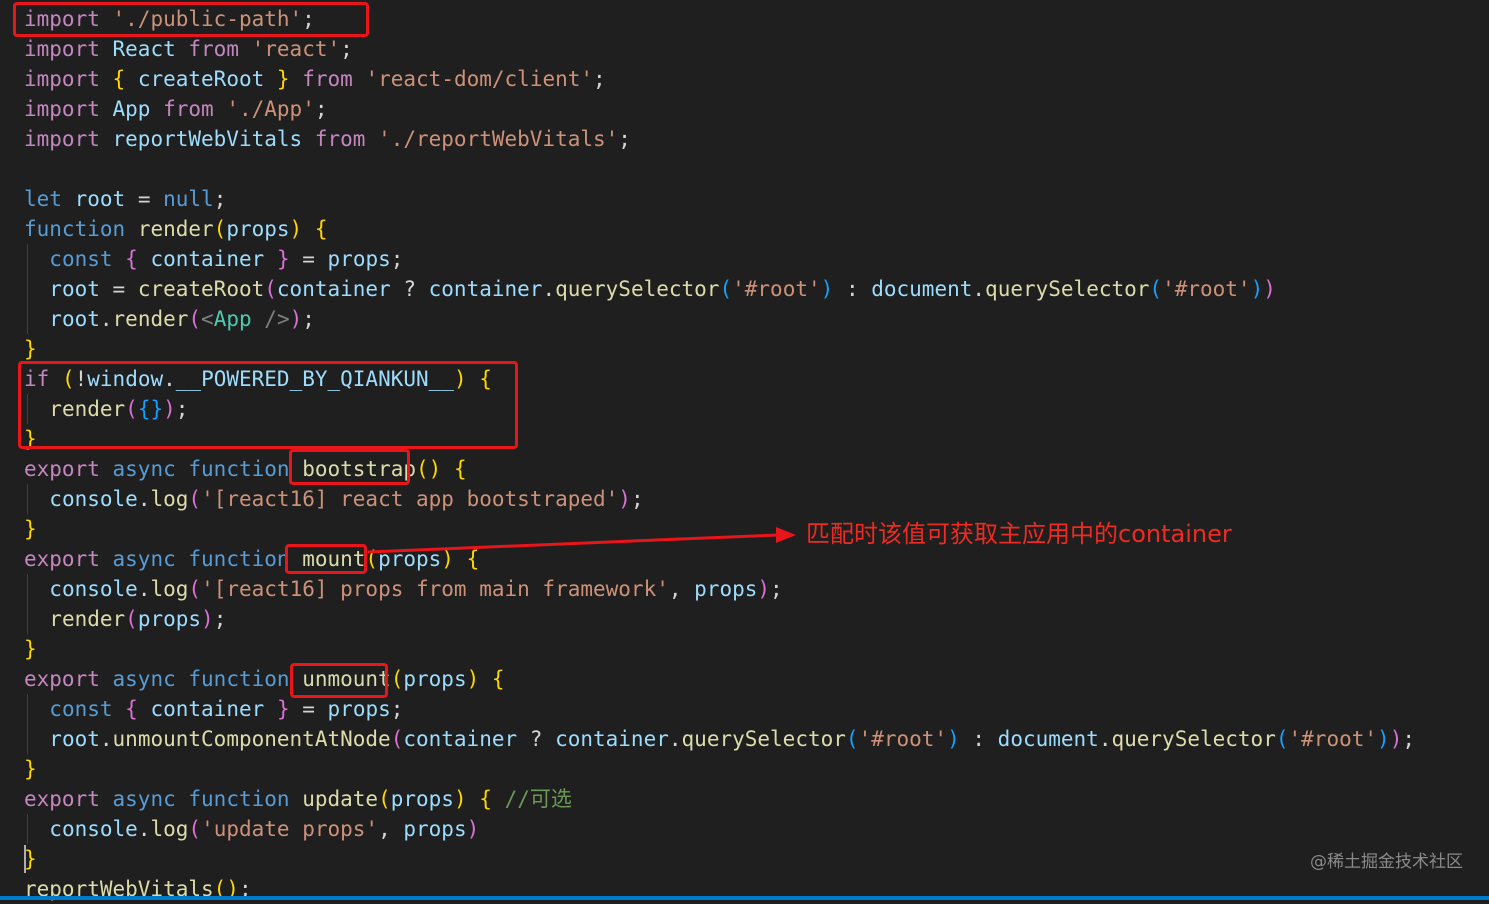  Describe the element at coordinates (326, 559) in the screenshot. I see `highlight-box-mount` at that location.